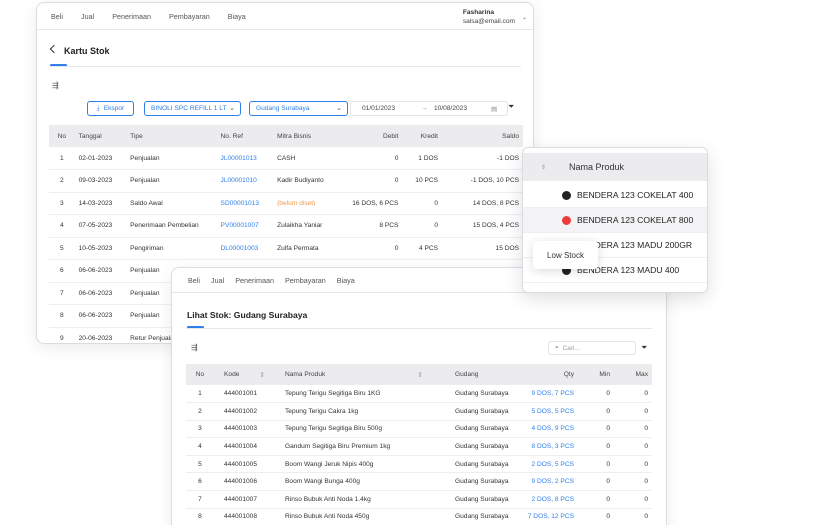 This screenshot has height=525, width=826. I want to click on cell-no: 8, so click(200, 516).